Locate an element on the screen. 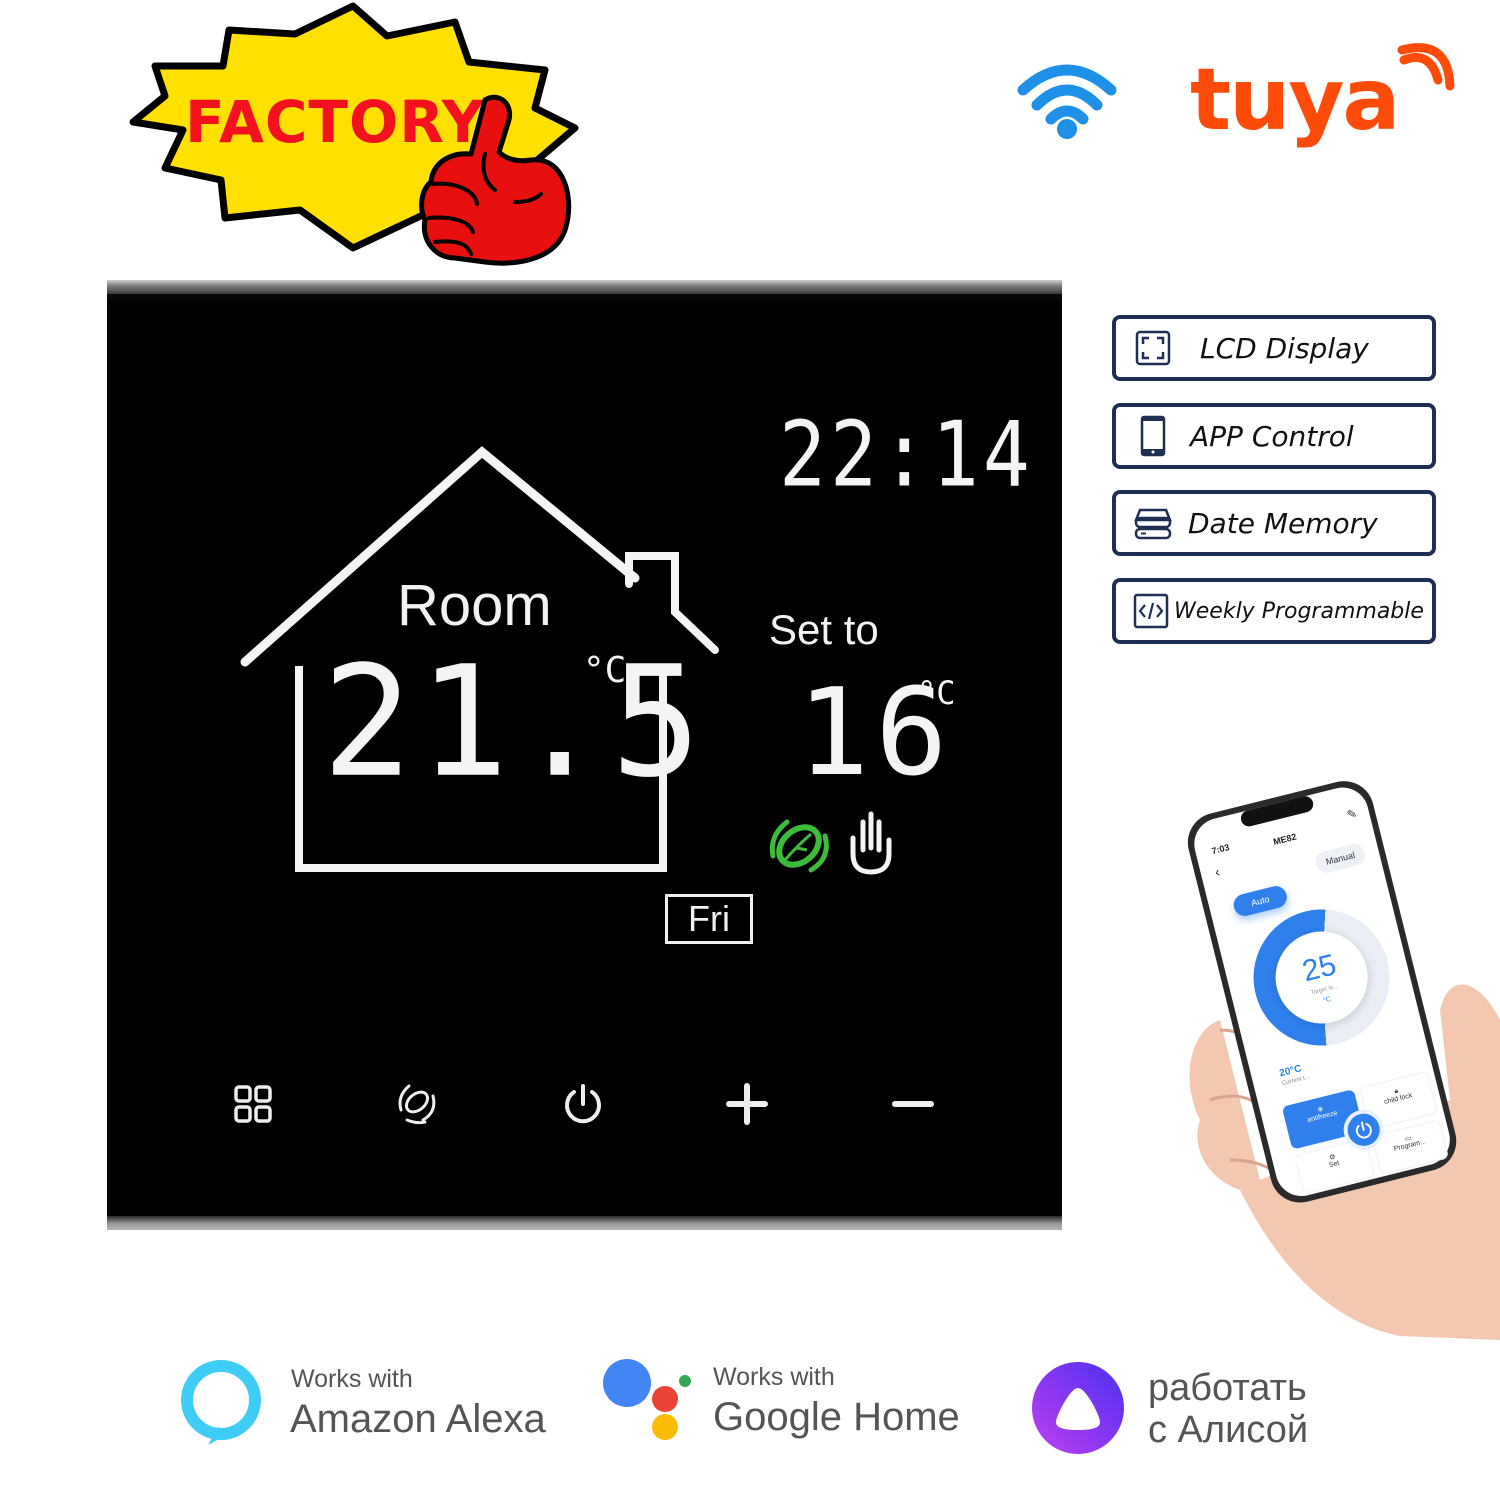  decrease-button is located at coordinates (913, 1104).